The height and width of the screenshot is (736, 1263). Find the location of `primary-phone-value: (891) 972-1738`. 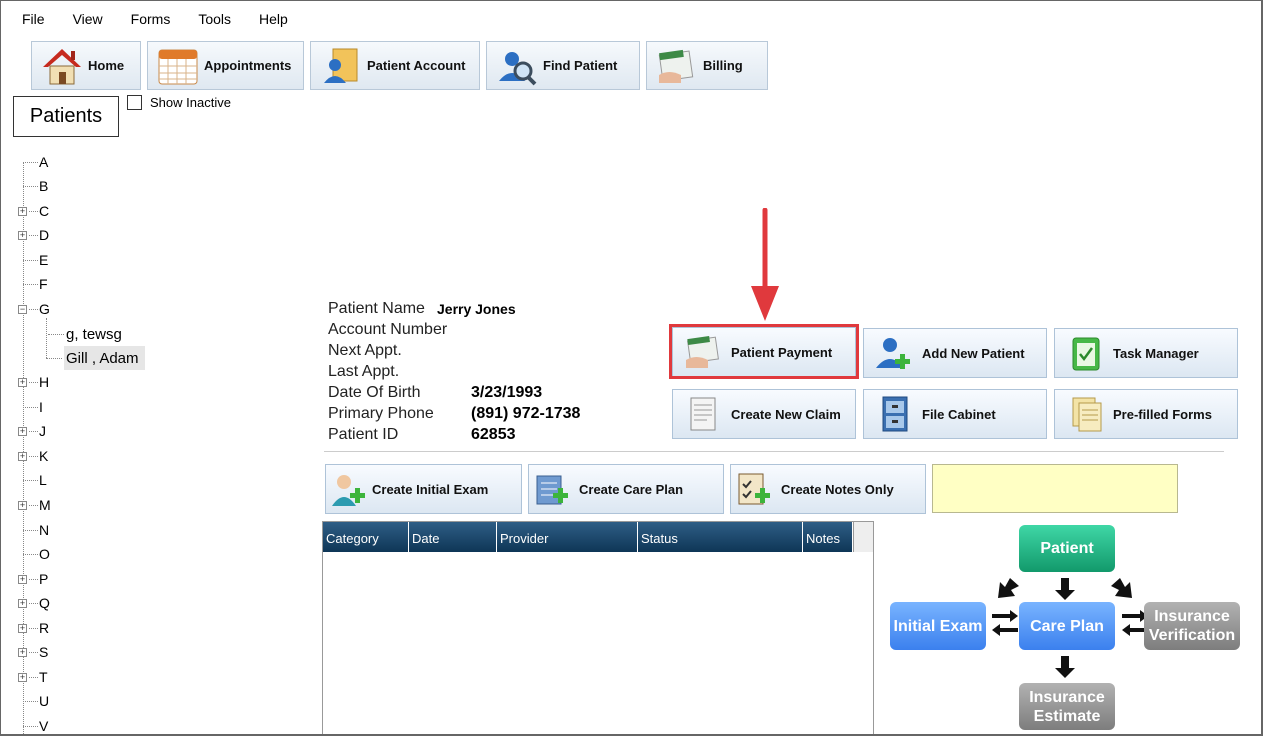

primary-phone-value: (891) 972-1738 is located at coordinates (526, 413).